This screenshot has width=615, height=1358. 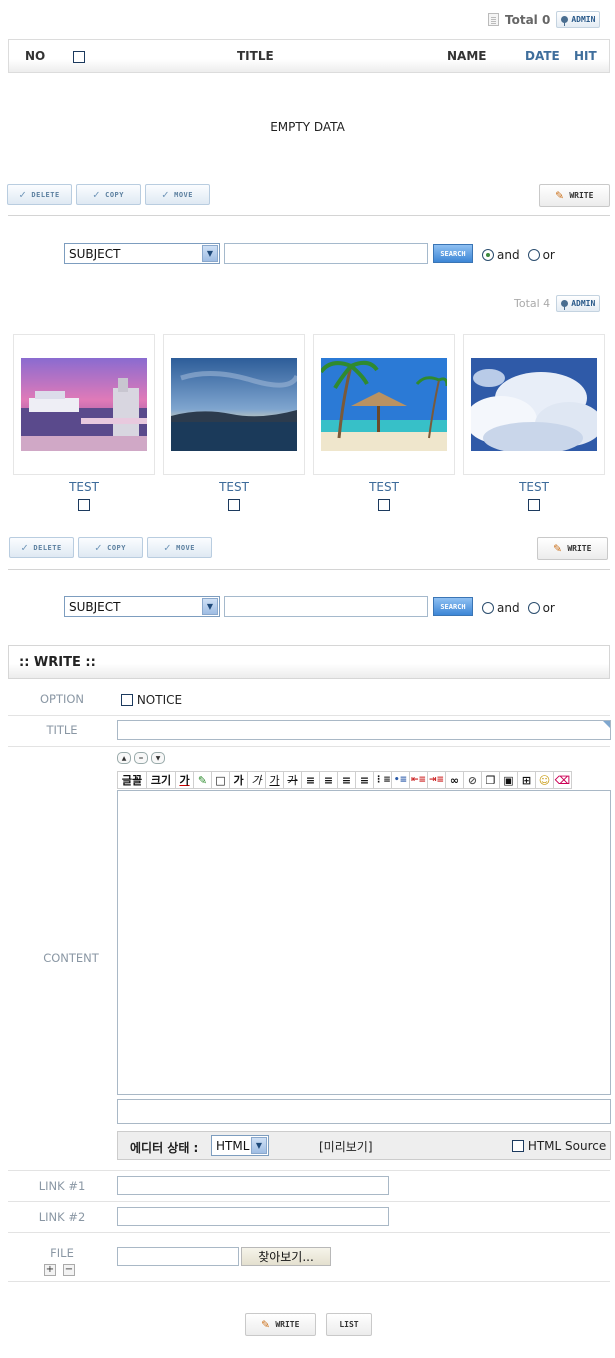 What do you see at coordinates (309, 1201) in the screenshot?
I see `row-divider` at bounding box center [309, 1201].